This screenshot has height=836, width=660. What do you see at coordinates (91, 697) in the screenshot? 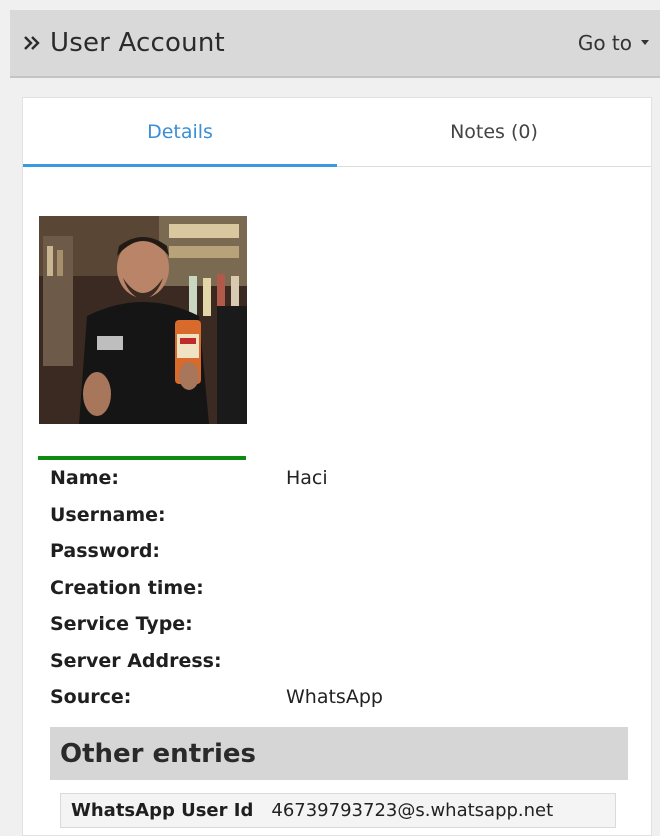
I see `detail-label: Source:` at bounding box center [91, 697].